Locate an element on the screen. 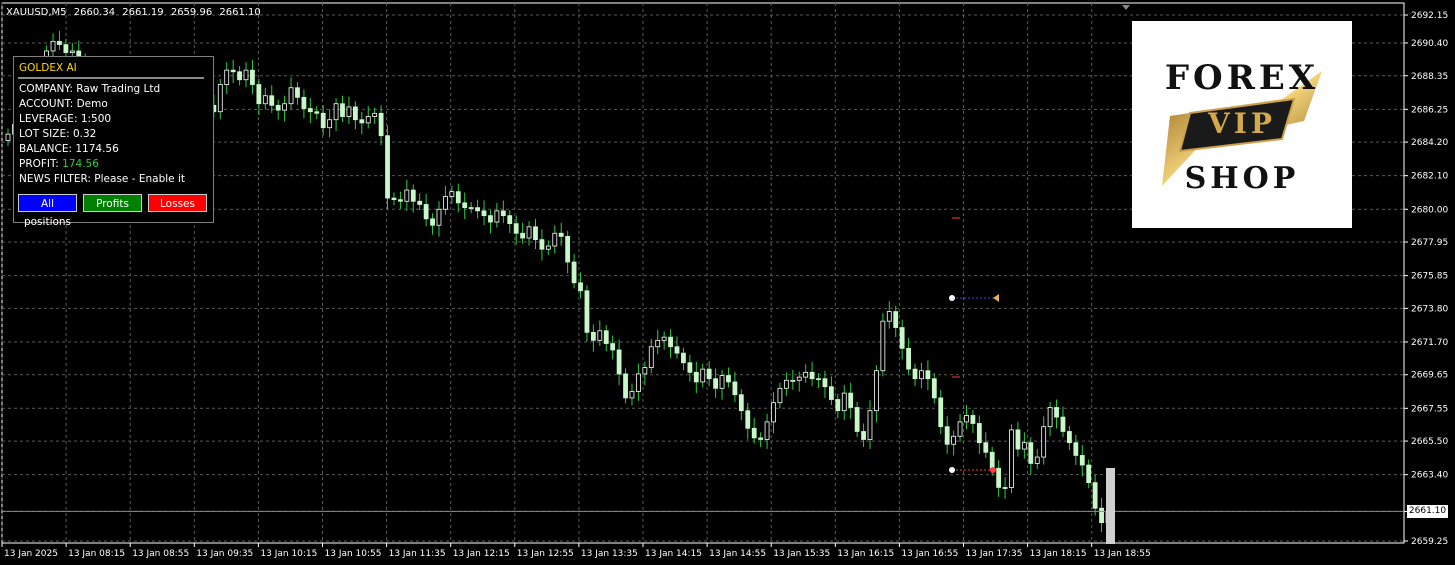 This screenshot has height=565, width=1455. ohlc-high: 2661.19 is located at coordinates (143, 12).